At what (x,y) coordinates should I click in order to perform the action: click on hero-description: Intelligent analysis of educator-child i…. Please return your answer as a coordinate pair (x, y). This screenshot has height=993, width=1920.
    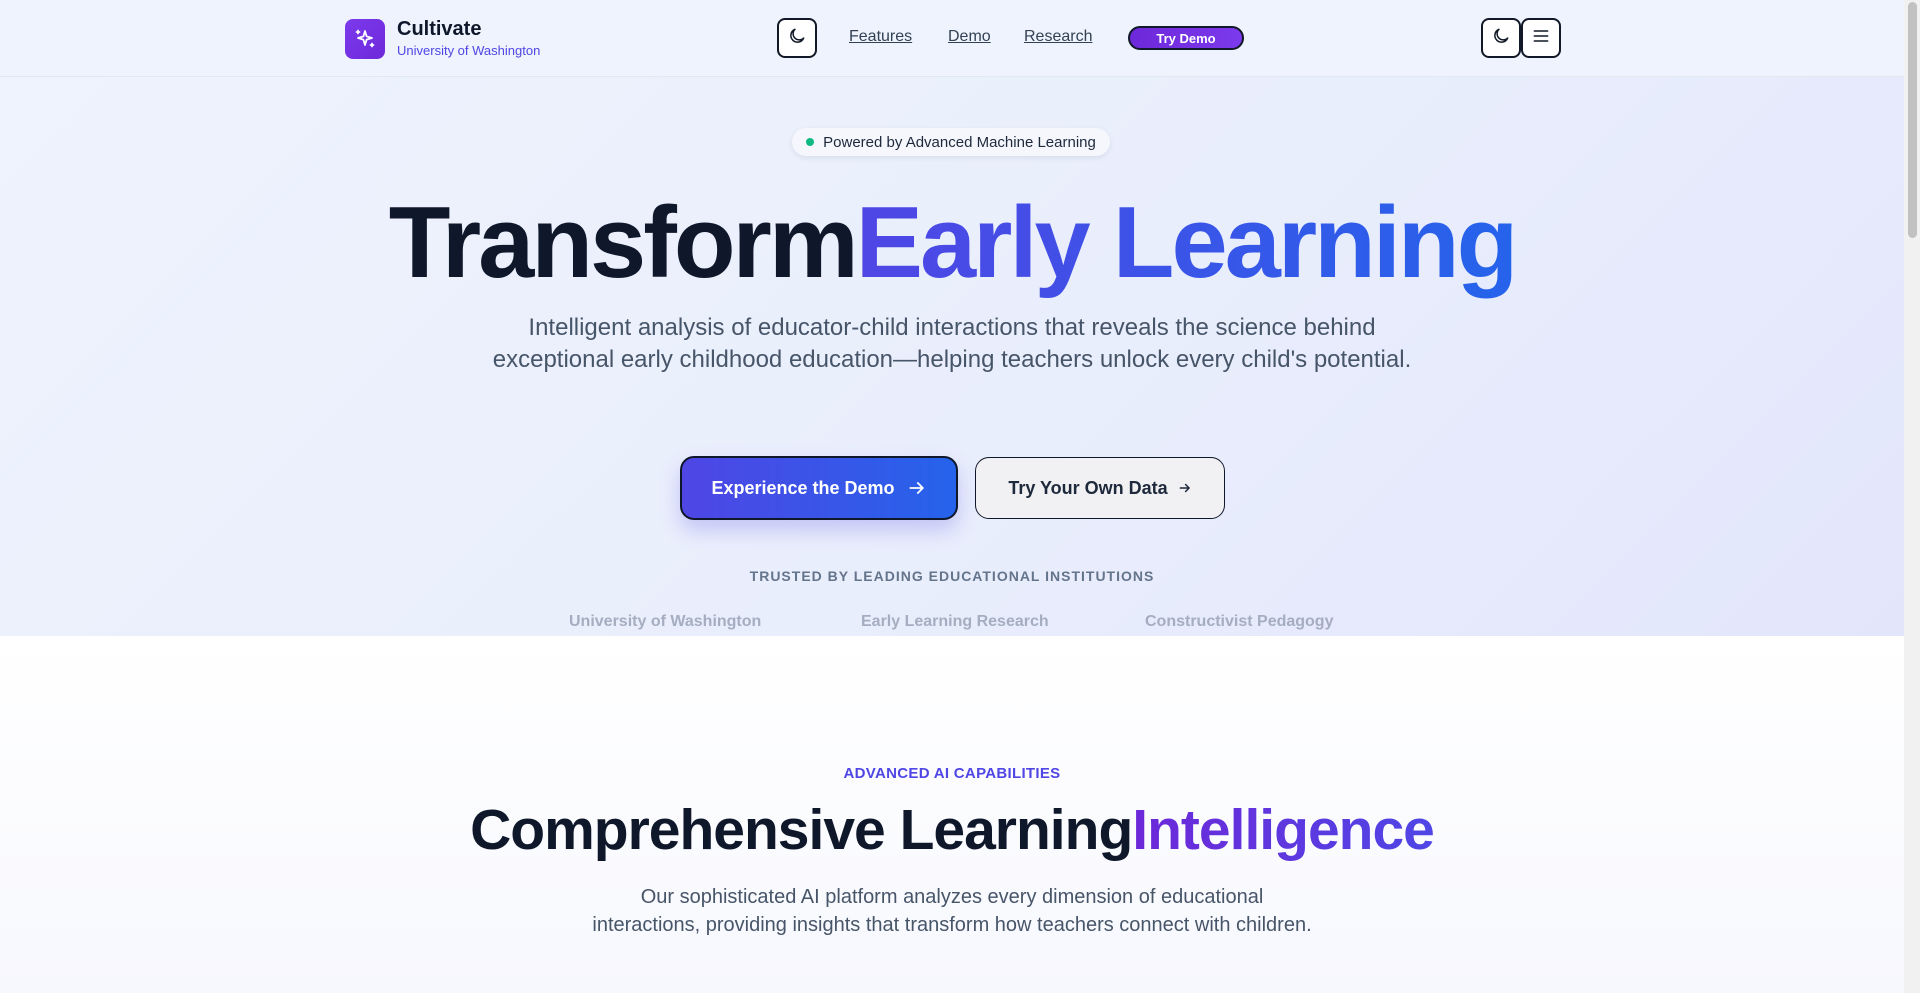
    Looking at the image, I should click on (952, 343).